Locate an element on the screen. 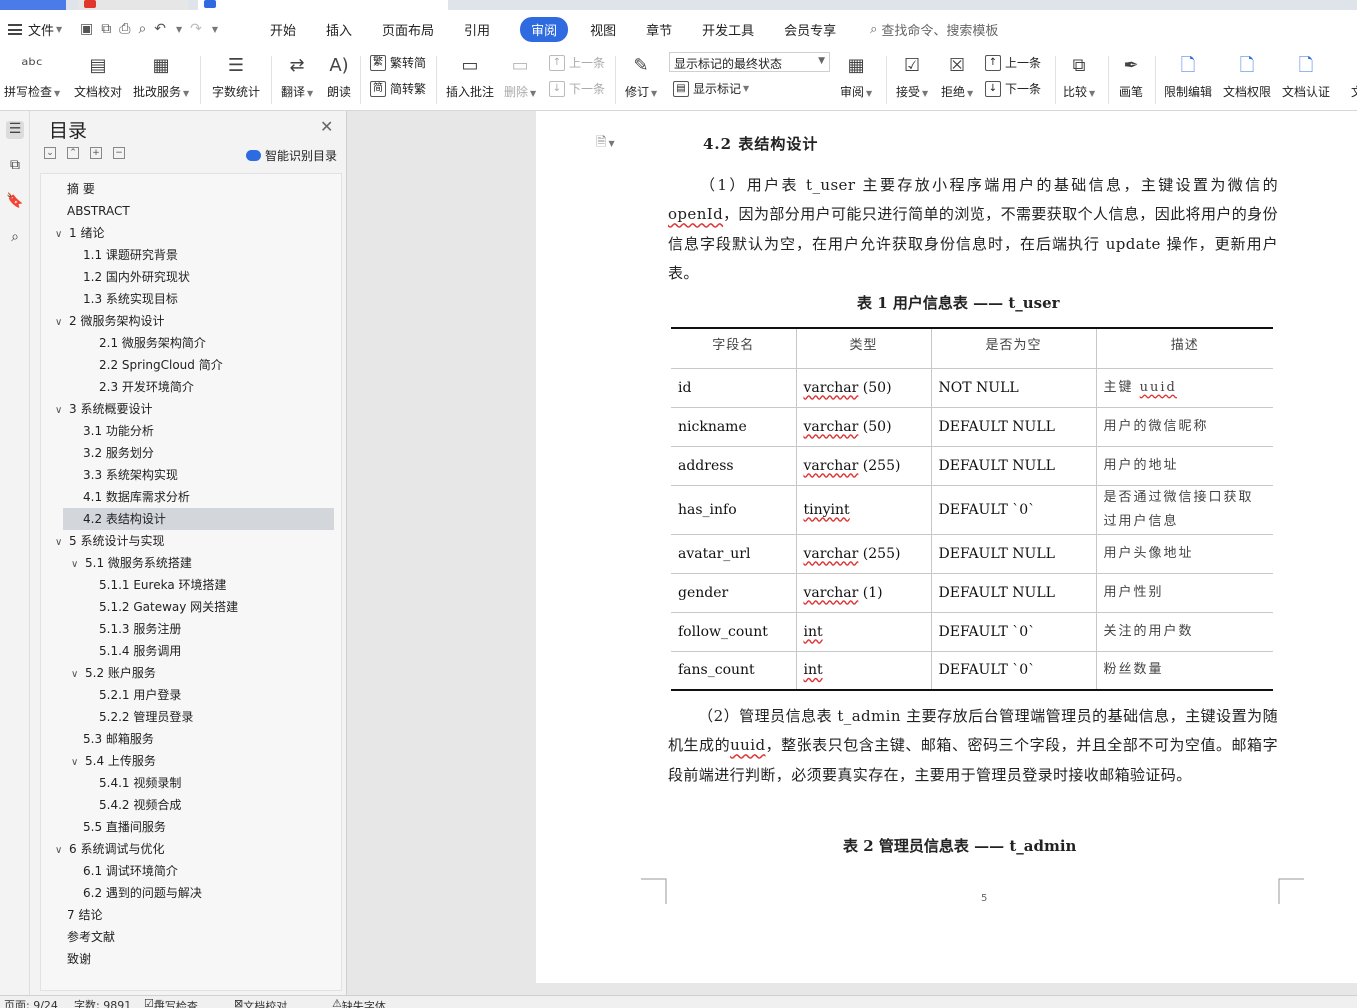 Image resolution: width=1357 pixels, height=1008 pixels. doc-cert-button: 🗋 文档认证 is located at coordinates (1306, 76).